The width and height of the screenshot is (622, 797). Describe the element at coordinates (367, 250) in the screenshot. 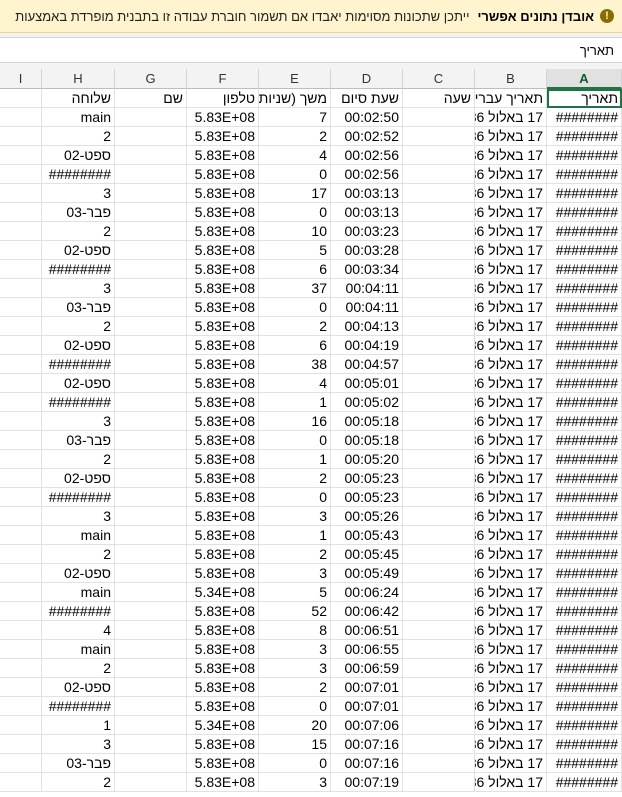

I see `cell-d: 00:03:28` at that location.